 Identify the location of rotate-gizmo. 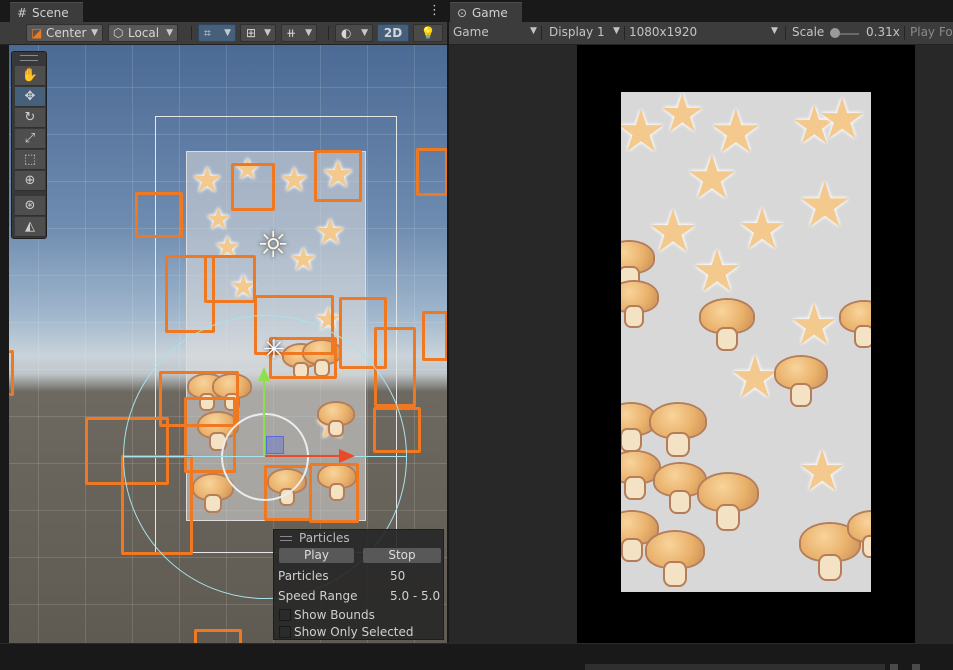
(265, 457).